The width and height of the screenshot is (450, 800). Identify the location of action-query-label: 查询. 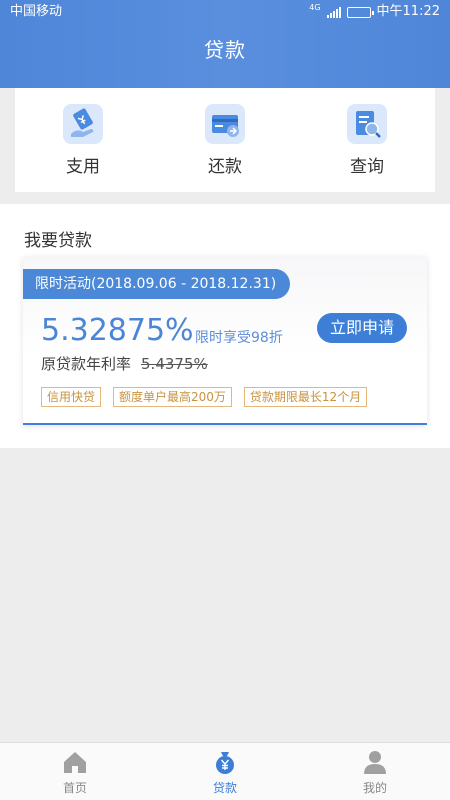
(367, 167).